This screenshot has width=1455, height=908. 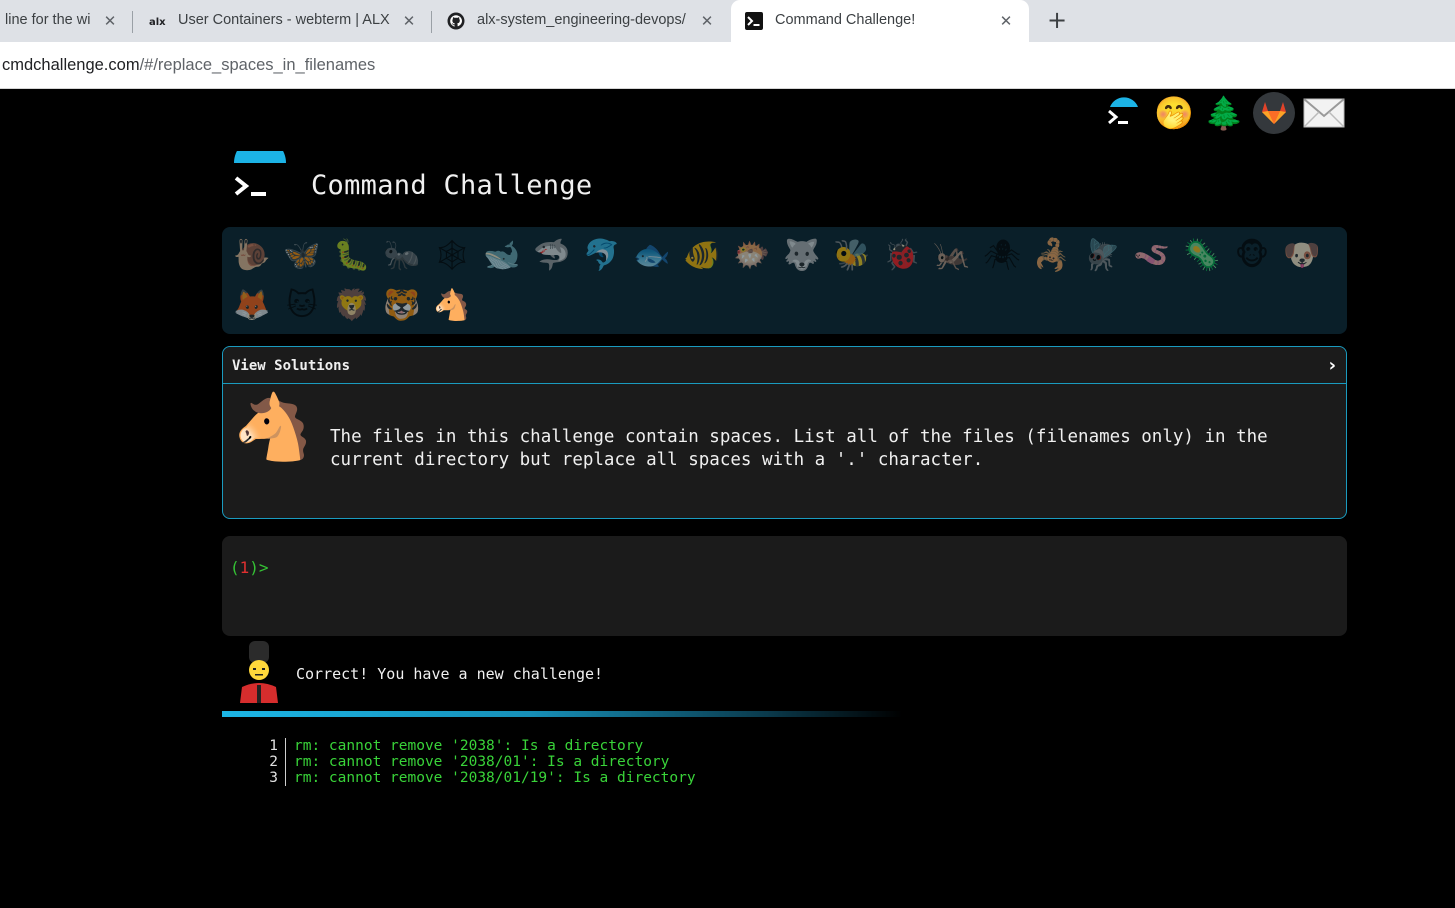 What do you see at coordinates (257, 65) in the screenshot?
I see `url-path: /#/replace_spaces_in_filenames` at bounding box center [257, 65].